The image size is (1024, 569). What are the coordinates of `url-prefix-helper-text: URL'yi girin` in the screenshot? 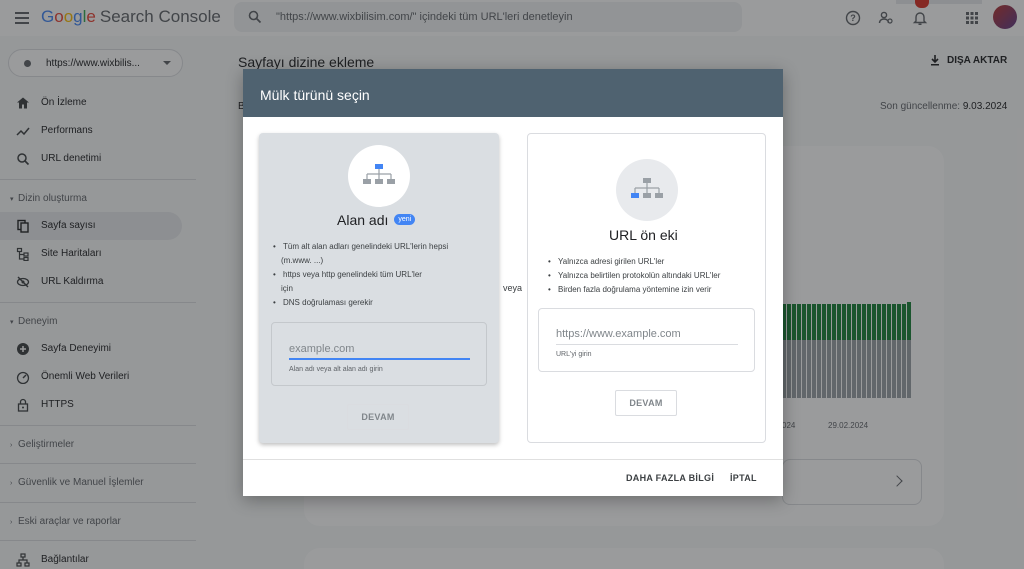 It's located at (574, 354).